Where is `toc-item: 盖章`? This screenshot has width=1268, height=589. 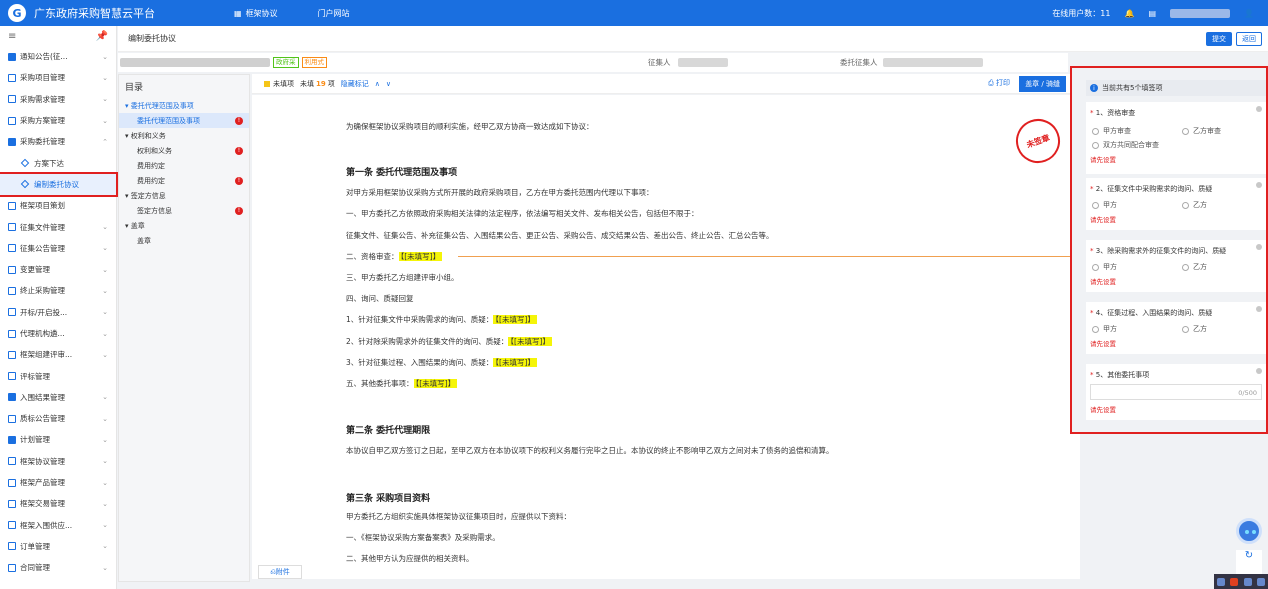
toc-item: 盖章 is located at coordinates (184, 240).